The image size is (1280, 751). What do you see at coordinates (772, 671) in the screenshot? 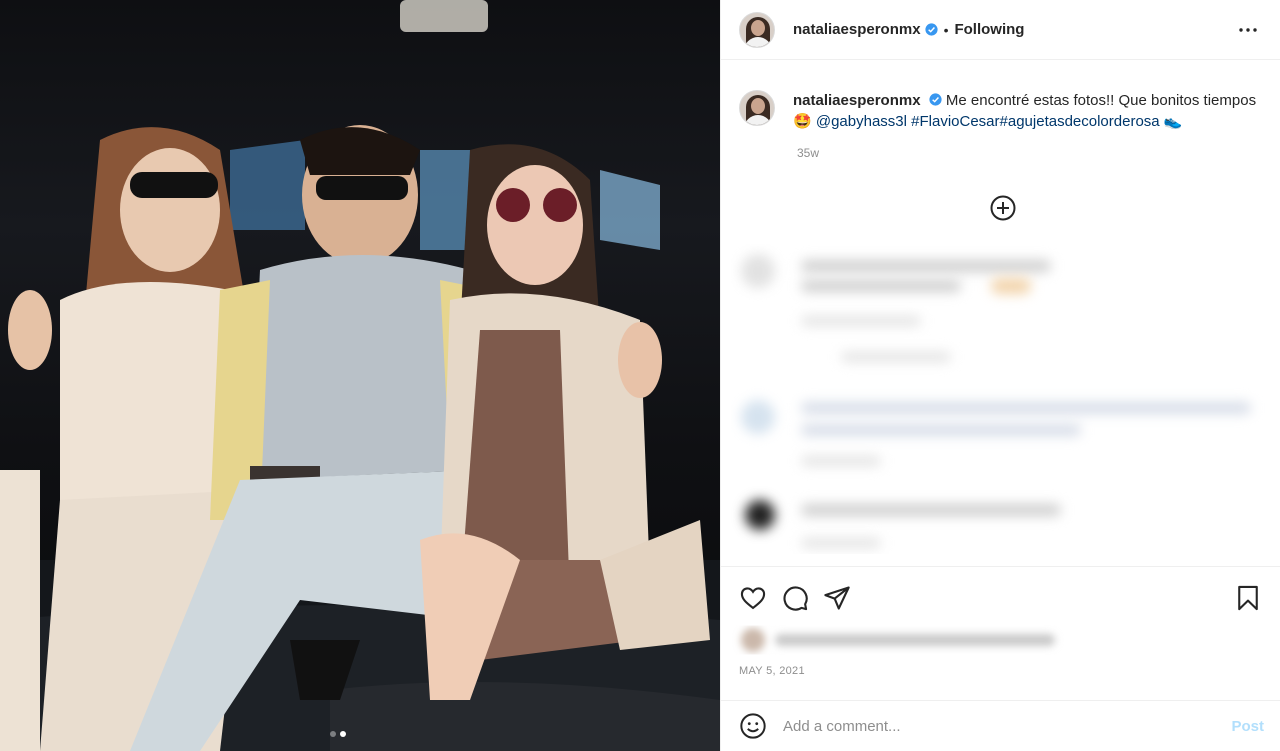
I see `post-date: MAY 5, 2021` at bounding box center [772, 671].